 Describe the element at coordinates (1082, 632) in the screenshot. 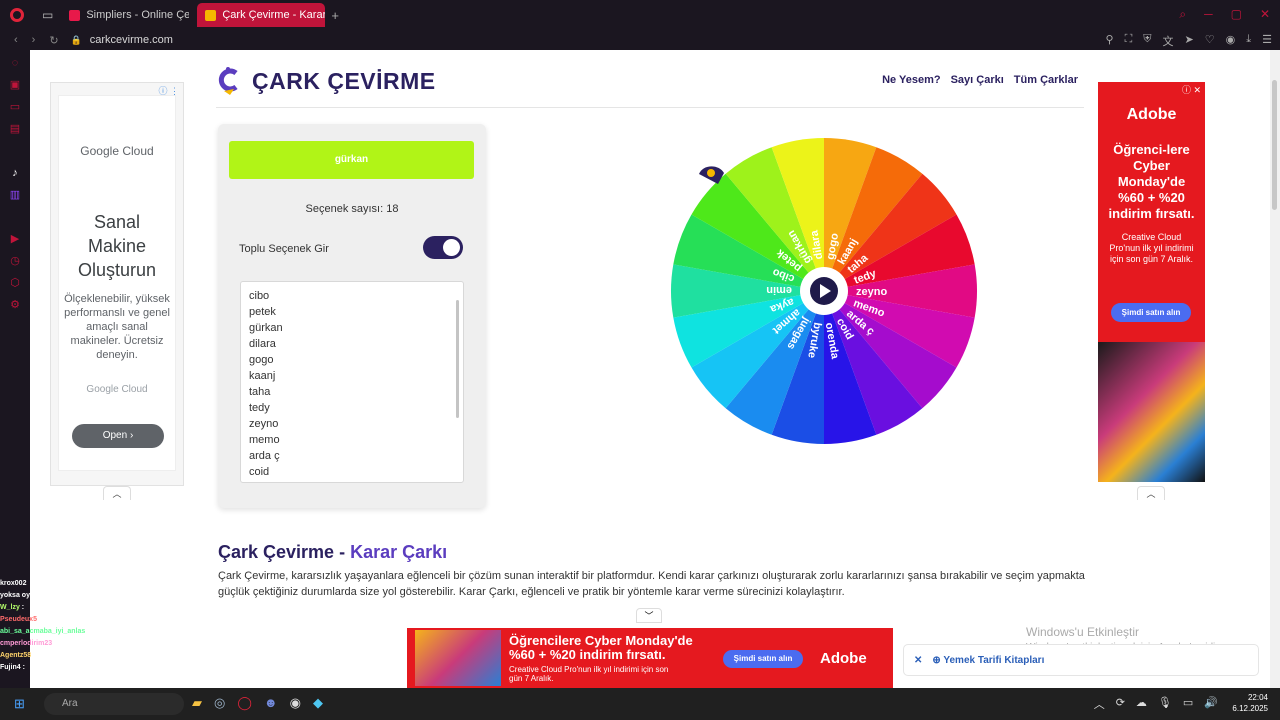

I see `watermark-title: Windows'u Etkinleştir` at that location.